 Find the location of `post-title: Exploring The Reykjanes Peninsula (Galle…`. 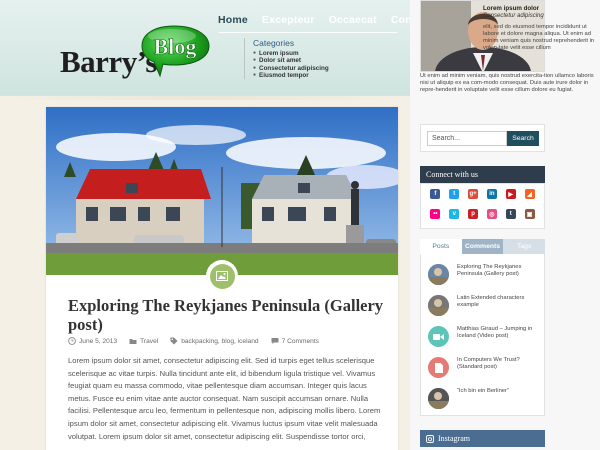

post-title: Exploring The Reykjanes Peninsula (Galle… is located at coordinates (228, 315).